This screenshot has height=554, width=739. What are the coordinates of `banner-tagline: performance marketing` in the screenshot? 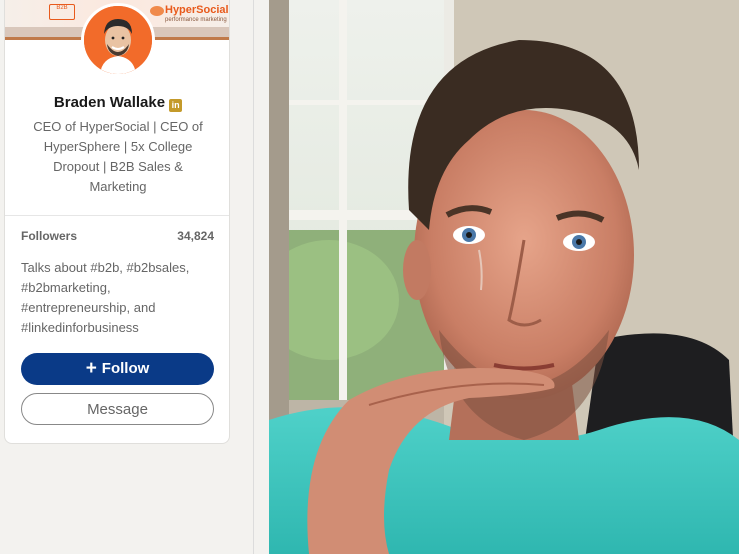 It's located at (196, 20).